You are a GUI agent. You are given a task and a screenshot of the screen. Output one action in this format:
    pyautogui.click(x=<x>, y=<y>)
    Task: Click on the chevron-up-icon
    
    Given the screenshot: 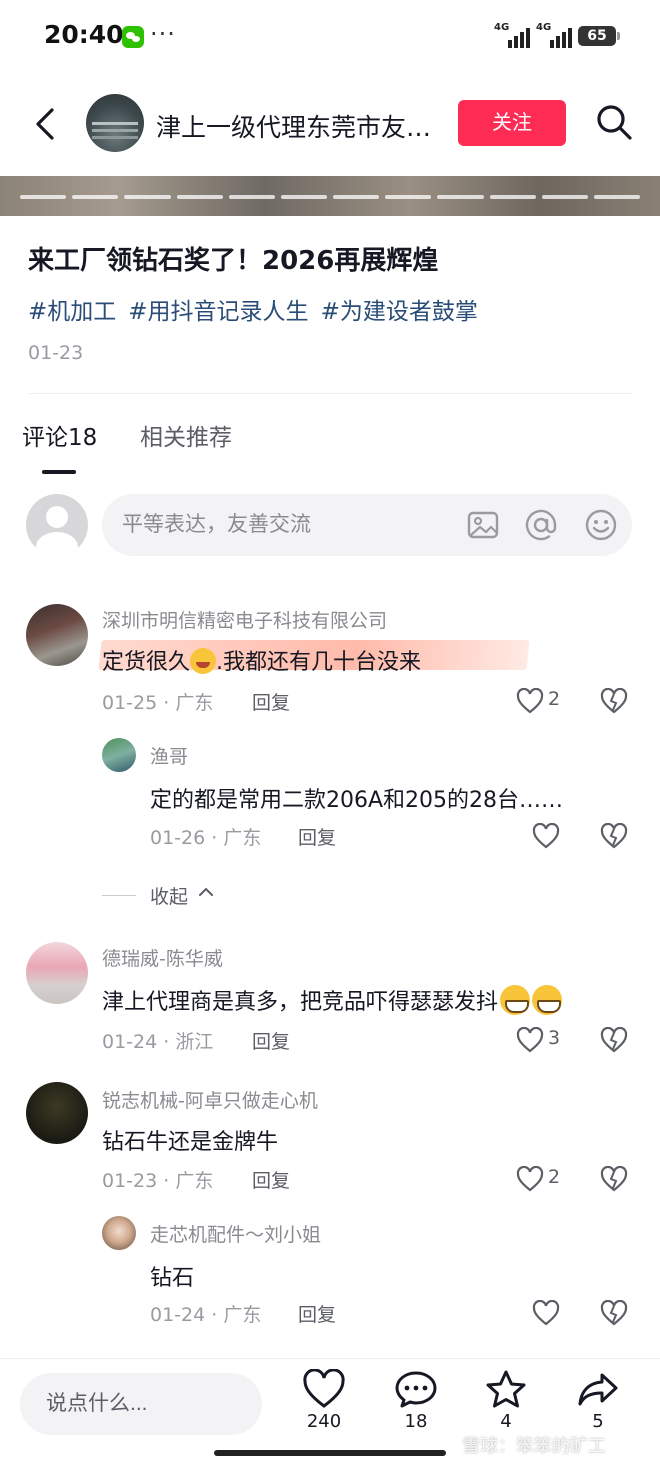 What is the action you would take?
    pyautogui.click(x=206, y=892)
    